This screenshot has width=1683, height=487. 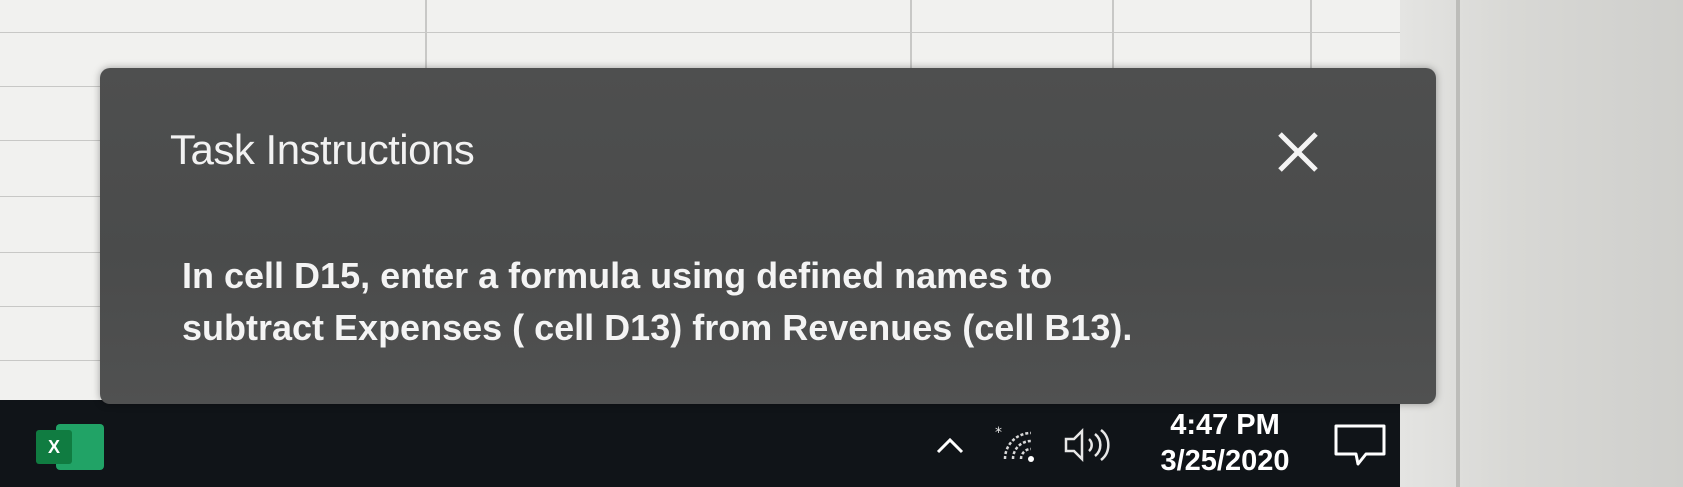 I want to click on chevron-up-svg, so click(x=950, y=445).